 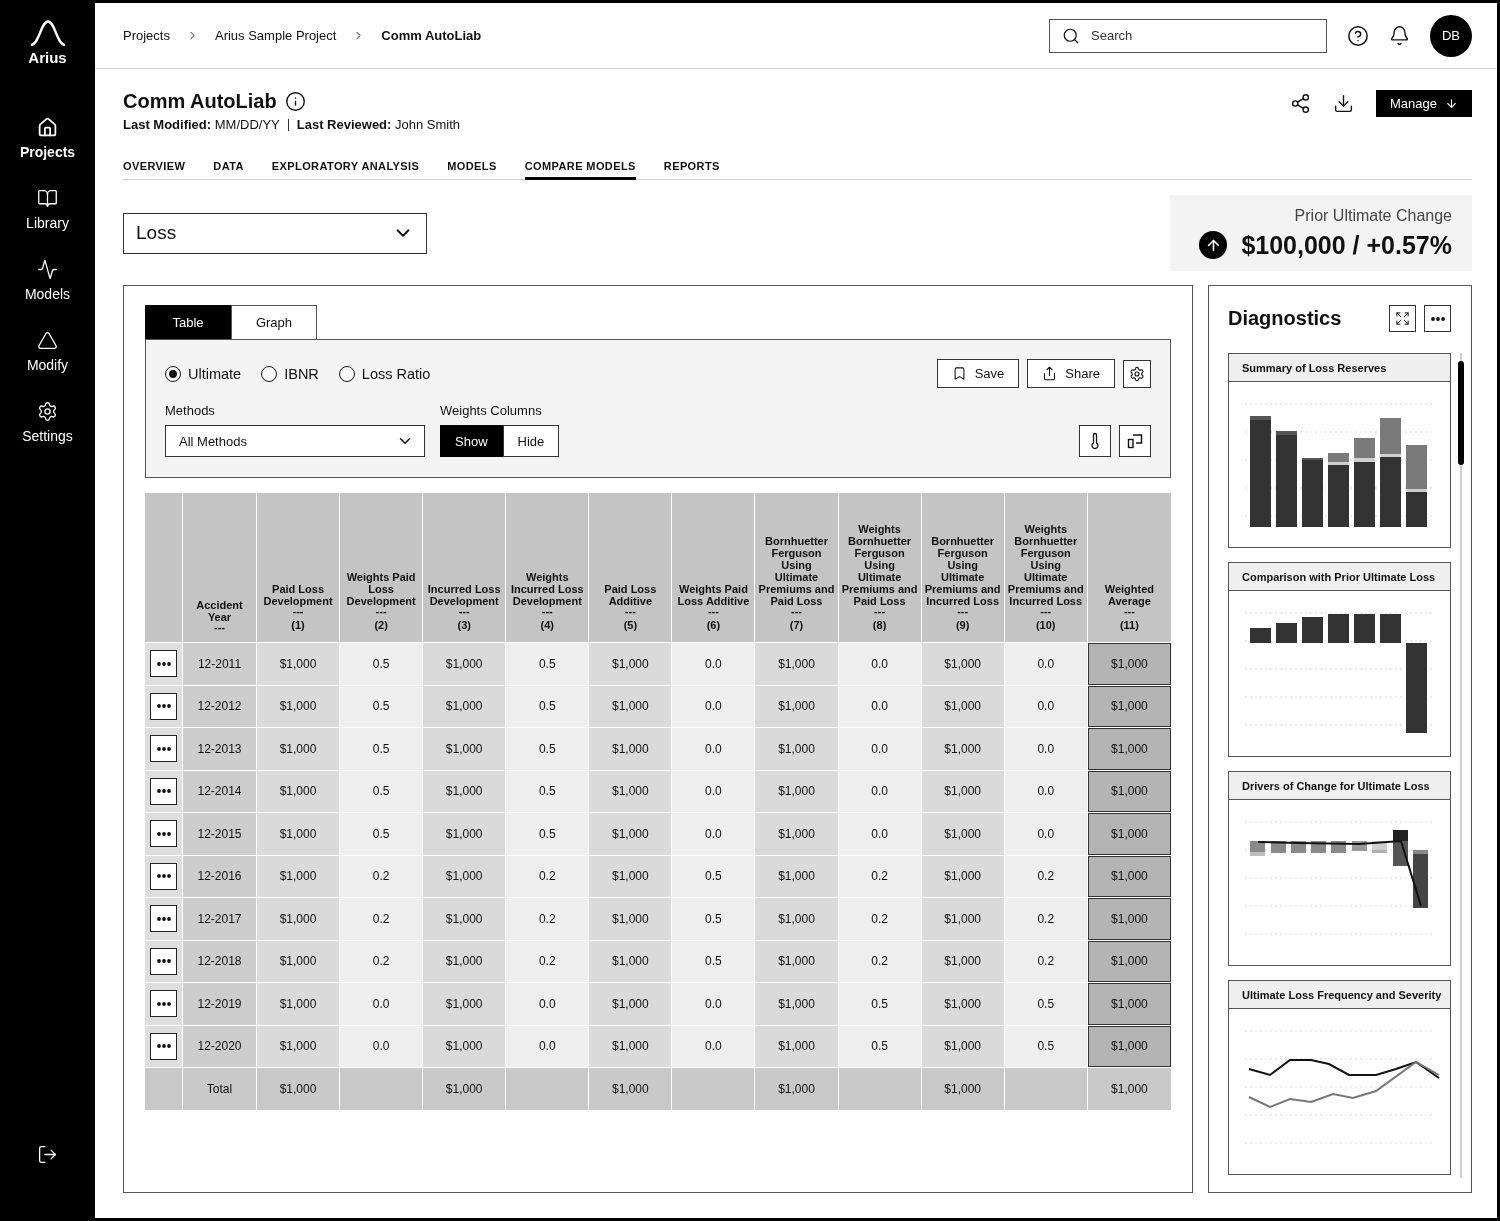 What do you see at coordinates (188, 322) in the screenshot?
I see `view-tab: Table` at bounding box center [188, 322].